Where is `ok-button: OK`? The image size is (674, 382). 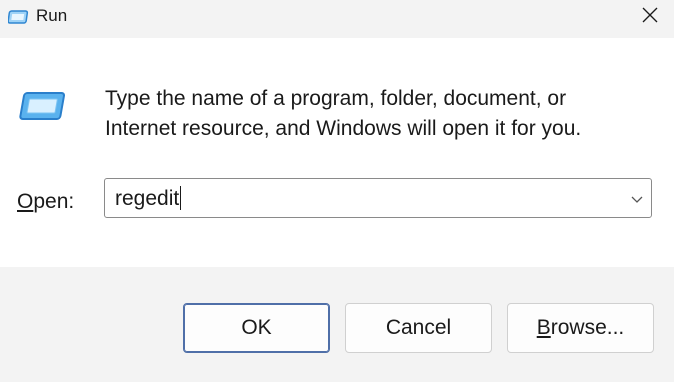
ok-button: OK is located at coordinates (256, 328).